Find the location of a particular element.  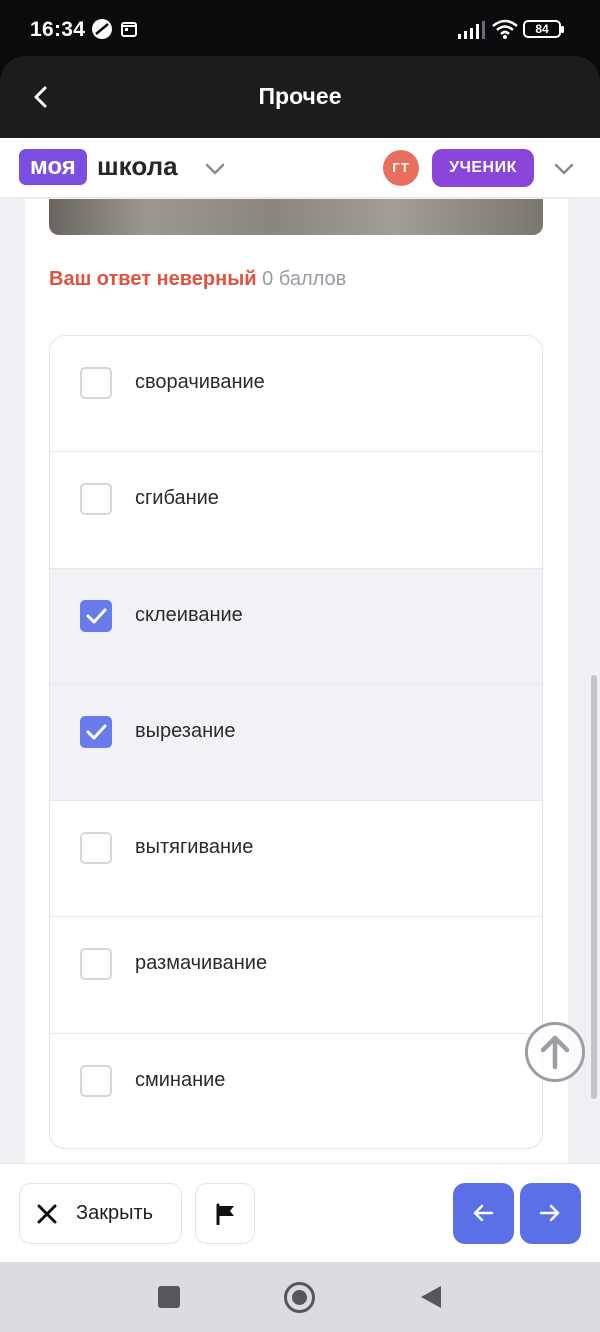

arrow-up-icon is located at coordinates (555, 1052).